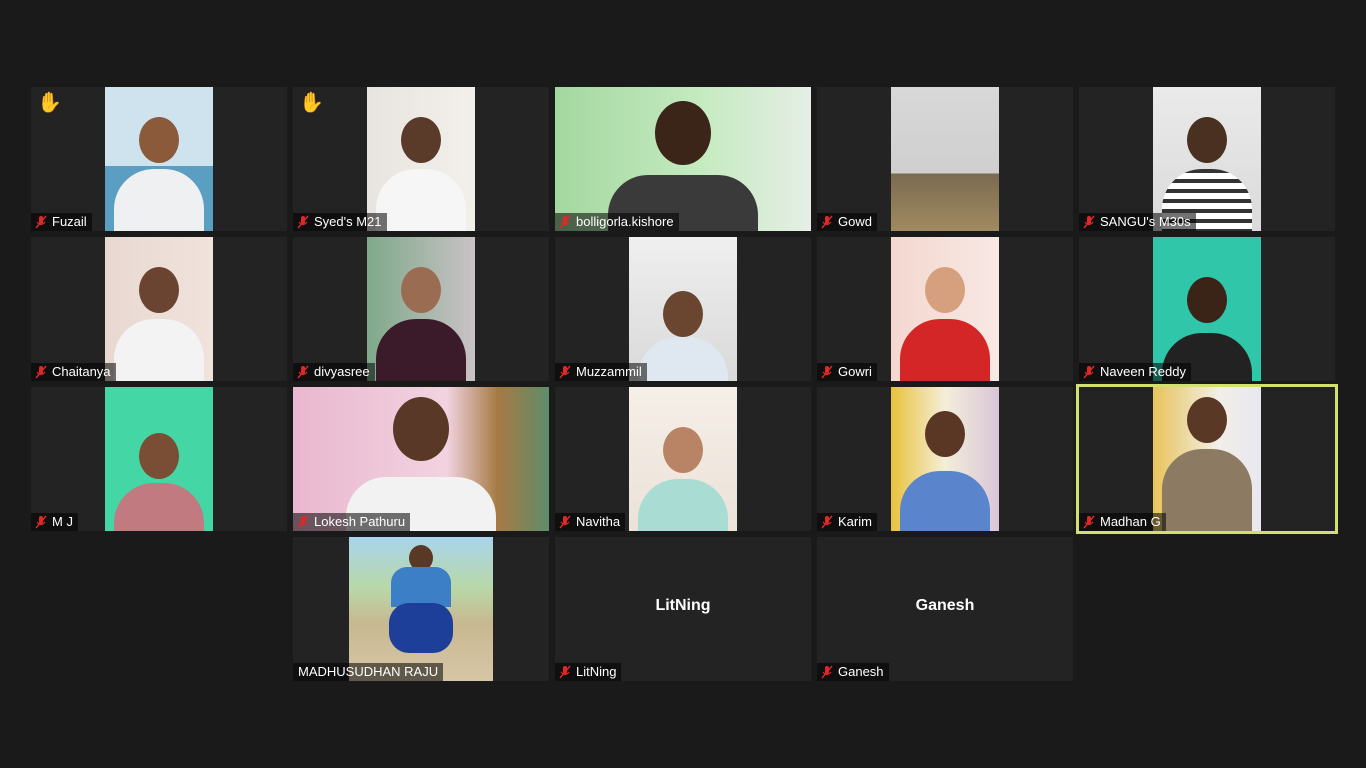 This screenshot has height=768, width=1366. What do you see at coordinates (945, 605) in the screenshot?
I see `participant-display-name: Ganesh` at bounding box center [945, 605].